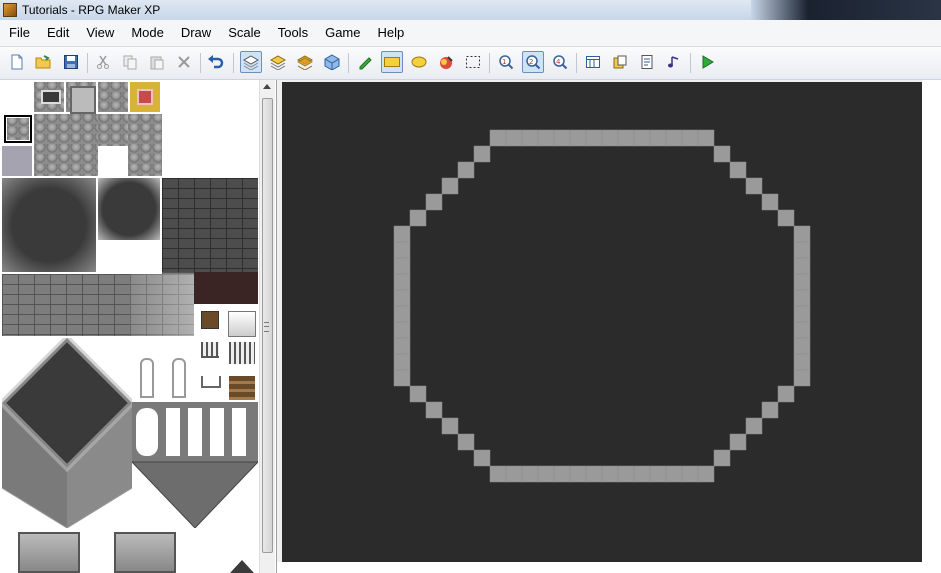  I want to click on zoom-1-4-button: 4, so click(560, 62).